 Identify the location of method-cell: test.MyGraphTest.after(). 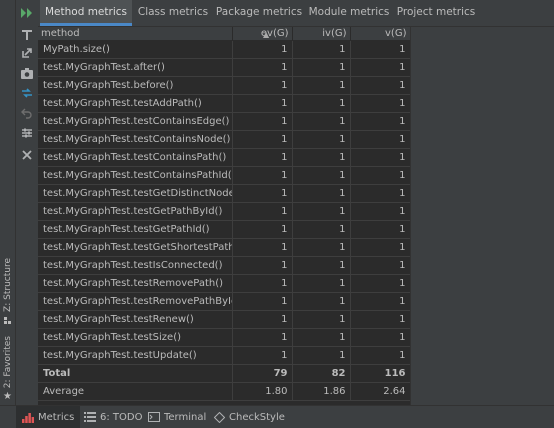
(135, 67).